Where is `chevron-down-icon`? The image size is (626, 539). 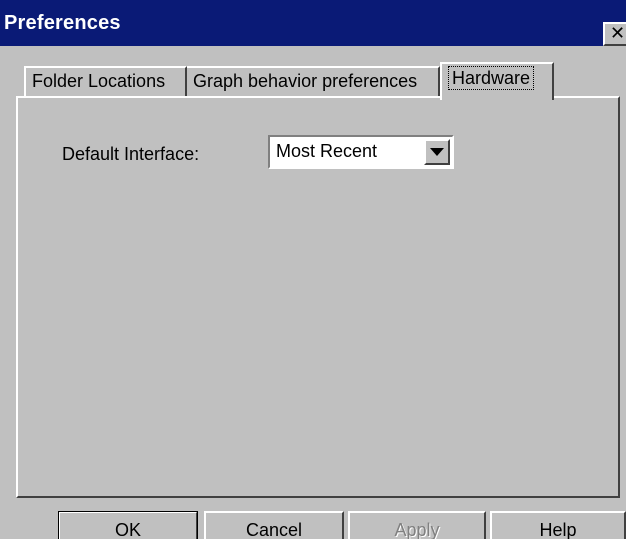 chevron-down-icon is located at coordinates (437, 152).